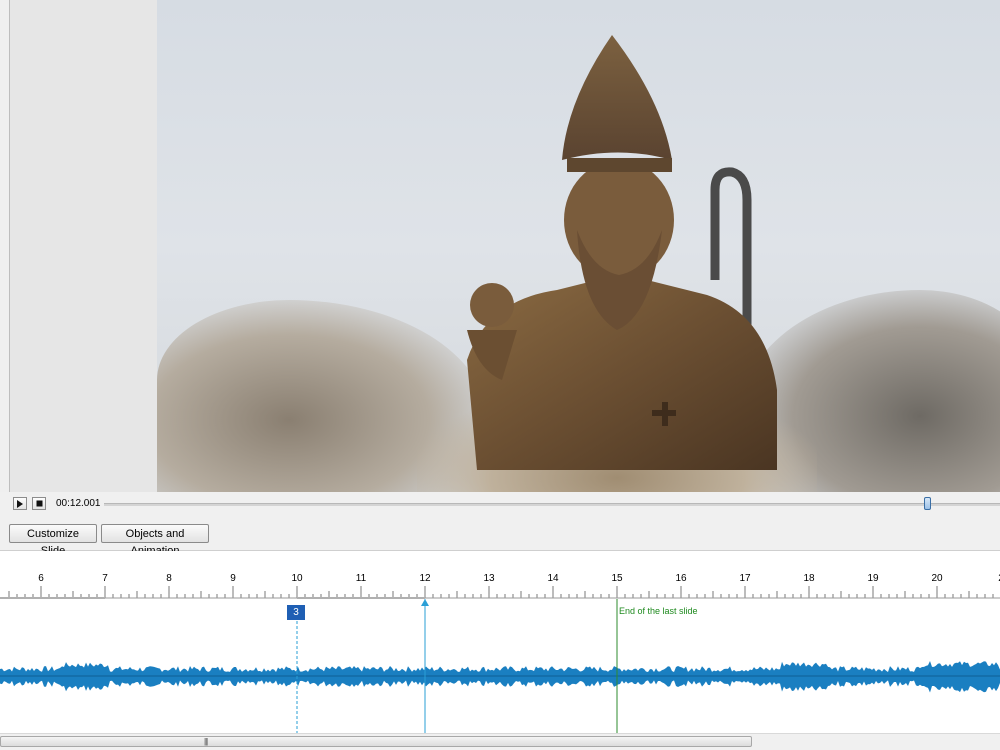  Describe the element at coordinates (500, 575) in the screenshot. I see `timeline-ruler: 678910111213141516171819202` at that location.